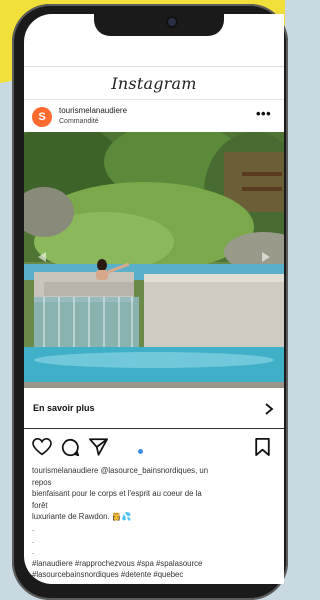 This screenshot has width=320, height=600. I want to click on instagram-header: Instagram, so click(154, 83).